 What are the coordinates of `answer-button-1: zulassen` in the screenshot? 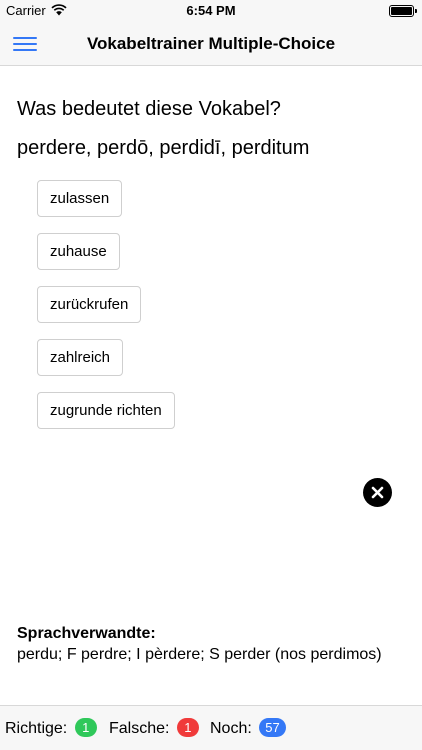 It's located at (80, 198).